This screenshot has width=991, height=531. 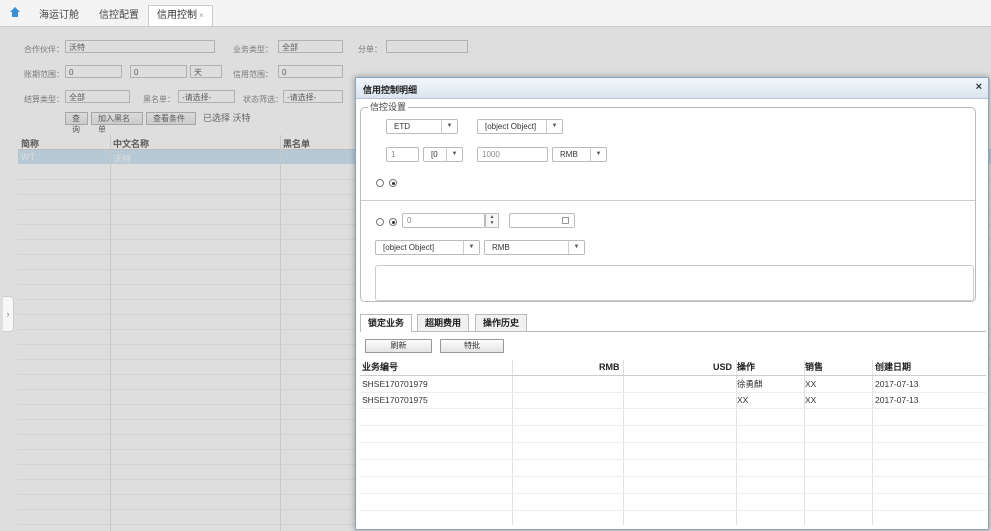 I want to click on currency-select-2: RMB ▼, so click(x=534, y=247).